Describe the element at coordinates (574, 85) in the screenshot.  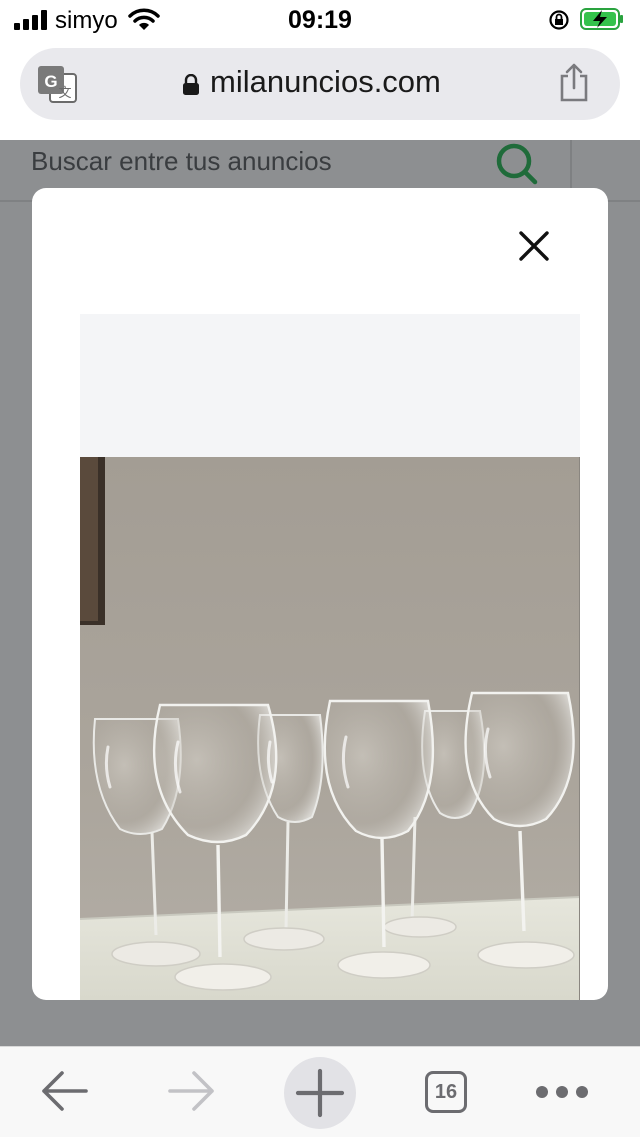
I see `share-icon` at that location.